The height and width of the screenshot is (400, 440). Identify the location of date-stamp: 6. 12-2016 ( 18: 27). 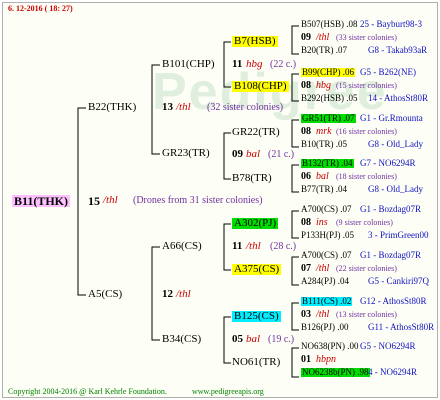
(40, 8).